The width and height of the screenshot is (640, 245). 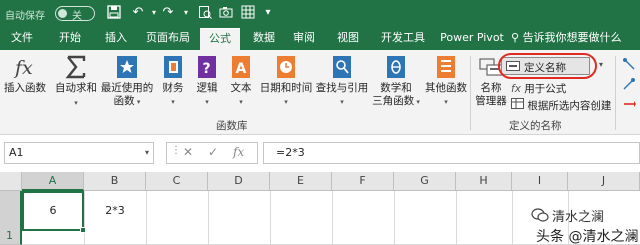 I want to click on save-icon, so click(x=114, y=13).